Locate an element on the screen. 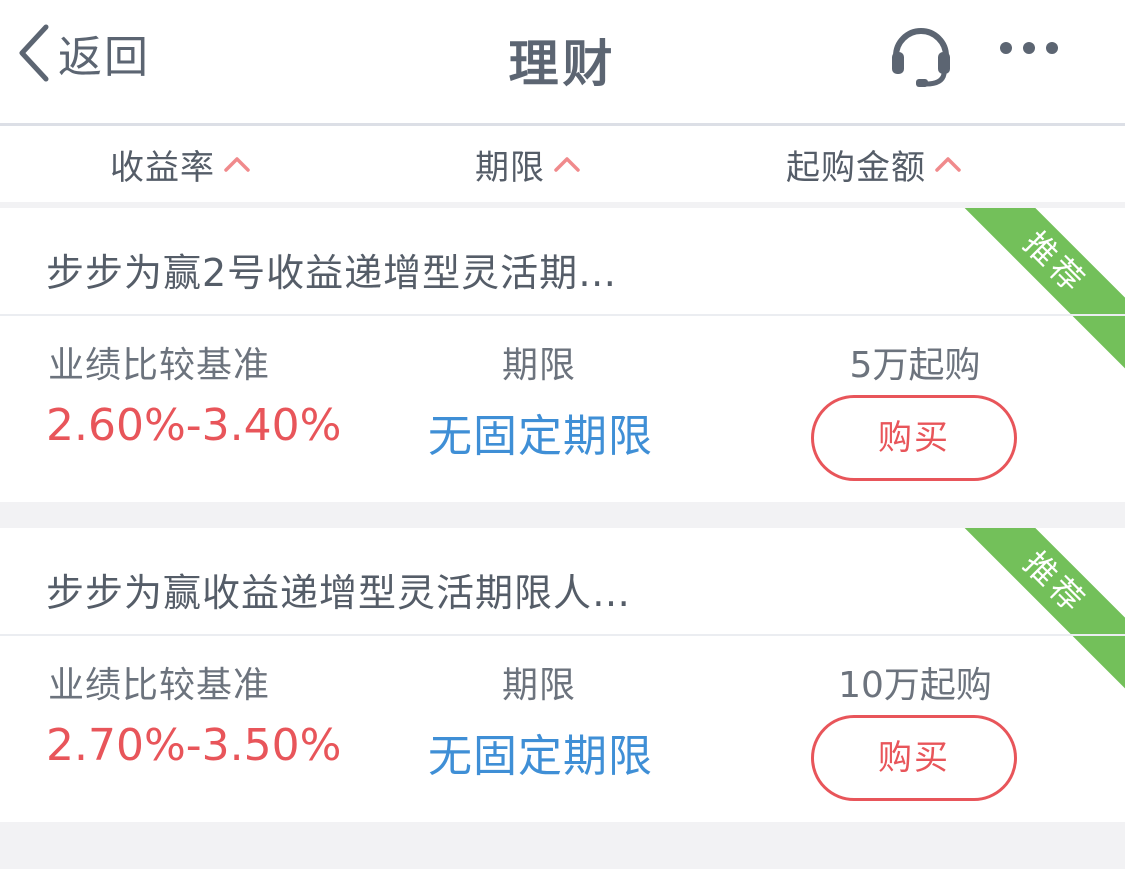  back-label: 返回 is located at coordinates (104, 57).